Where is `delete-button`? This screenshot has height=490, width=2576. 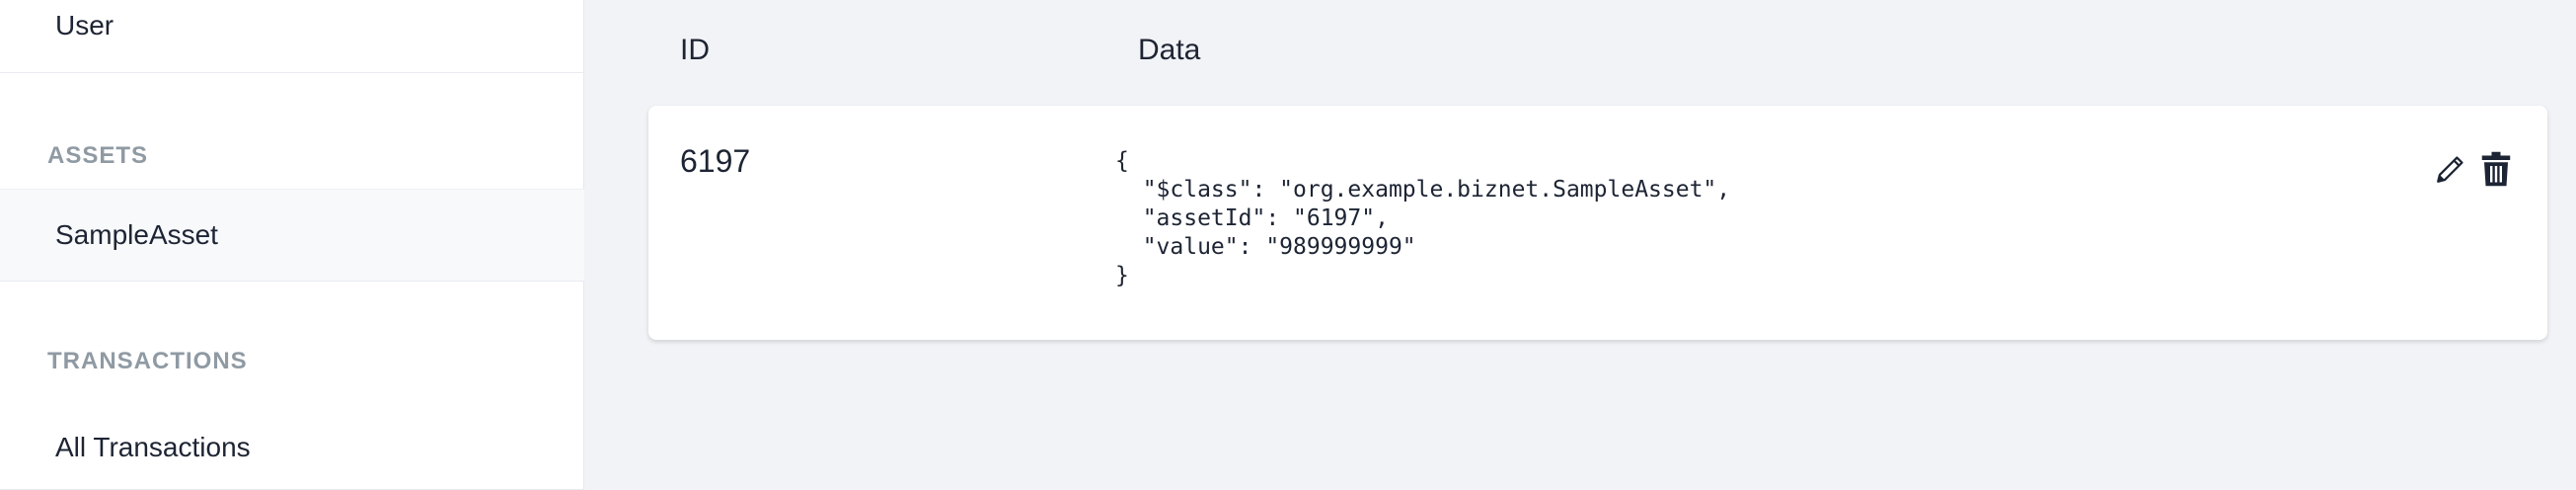
delete-button is located at coordinates (2496, 169).